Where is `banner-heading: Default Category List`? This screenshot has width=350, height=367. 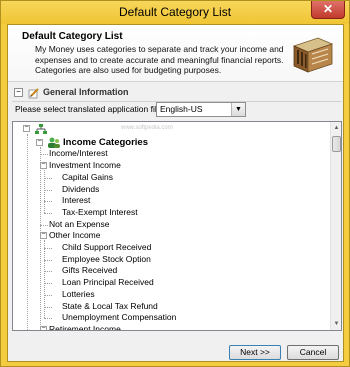 banner-heading: Default Category List is located at coordinates (72, 36).